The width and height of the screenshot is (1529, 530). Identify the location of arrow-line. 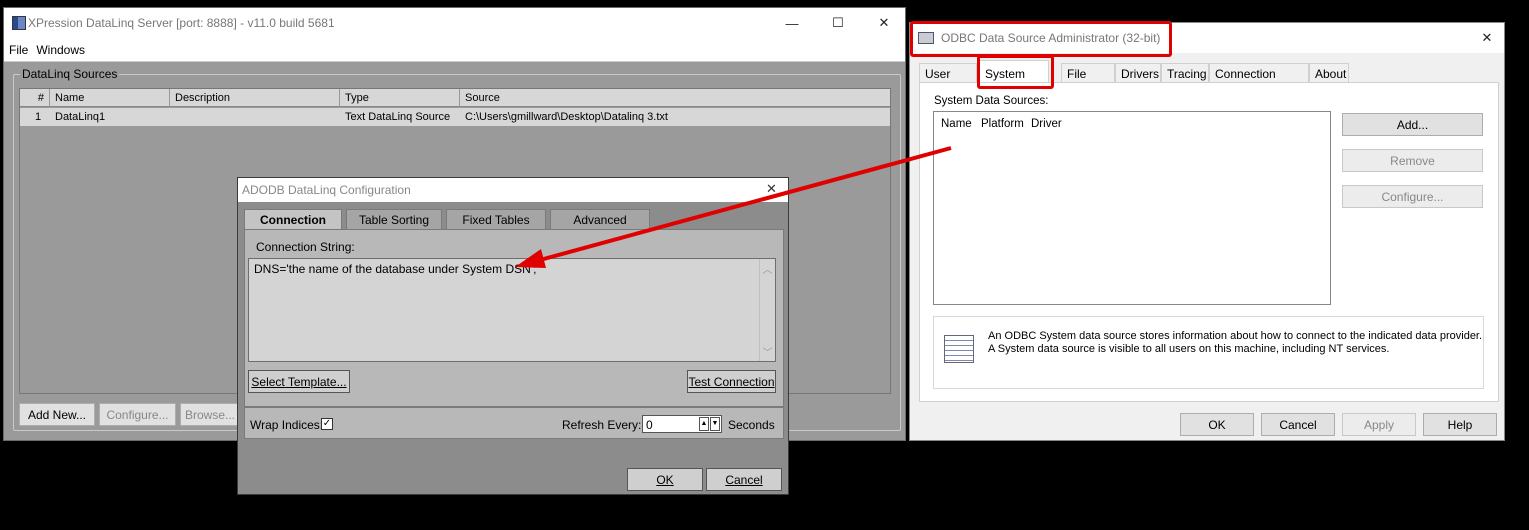
(745, 204).